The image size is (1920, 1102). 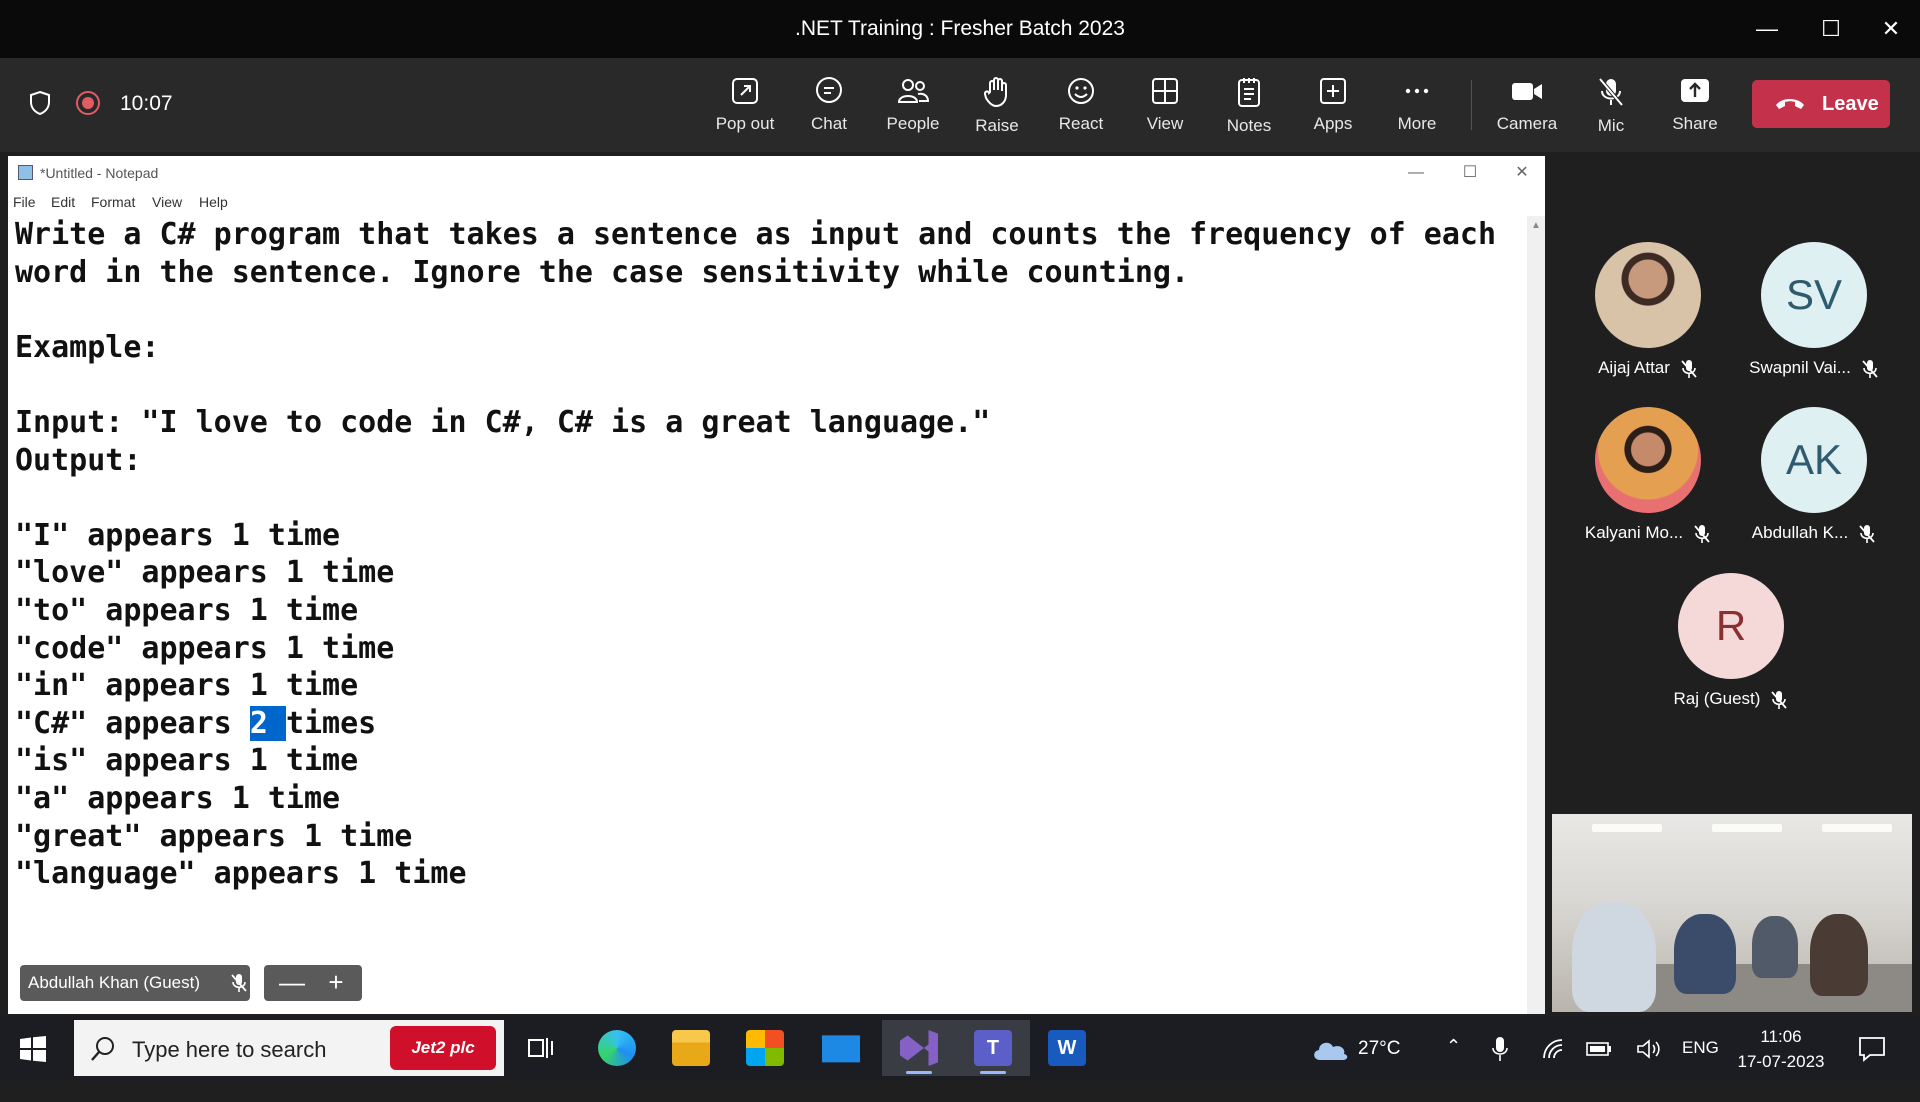 What do you see at coordinates (1522, 173) in the screenshot?
I see `notepad-close-button: ✕` at bounding box center [1522, 173].